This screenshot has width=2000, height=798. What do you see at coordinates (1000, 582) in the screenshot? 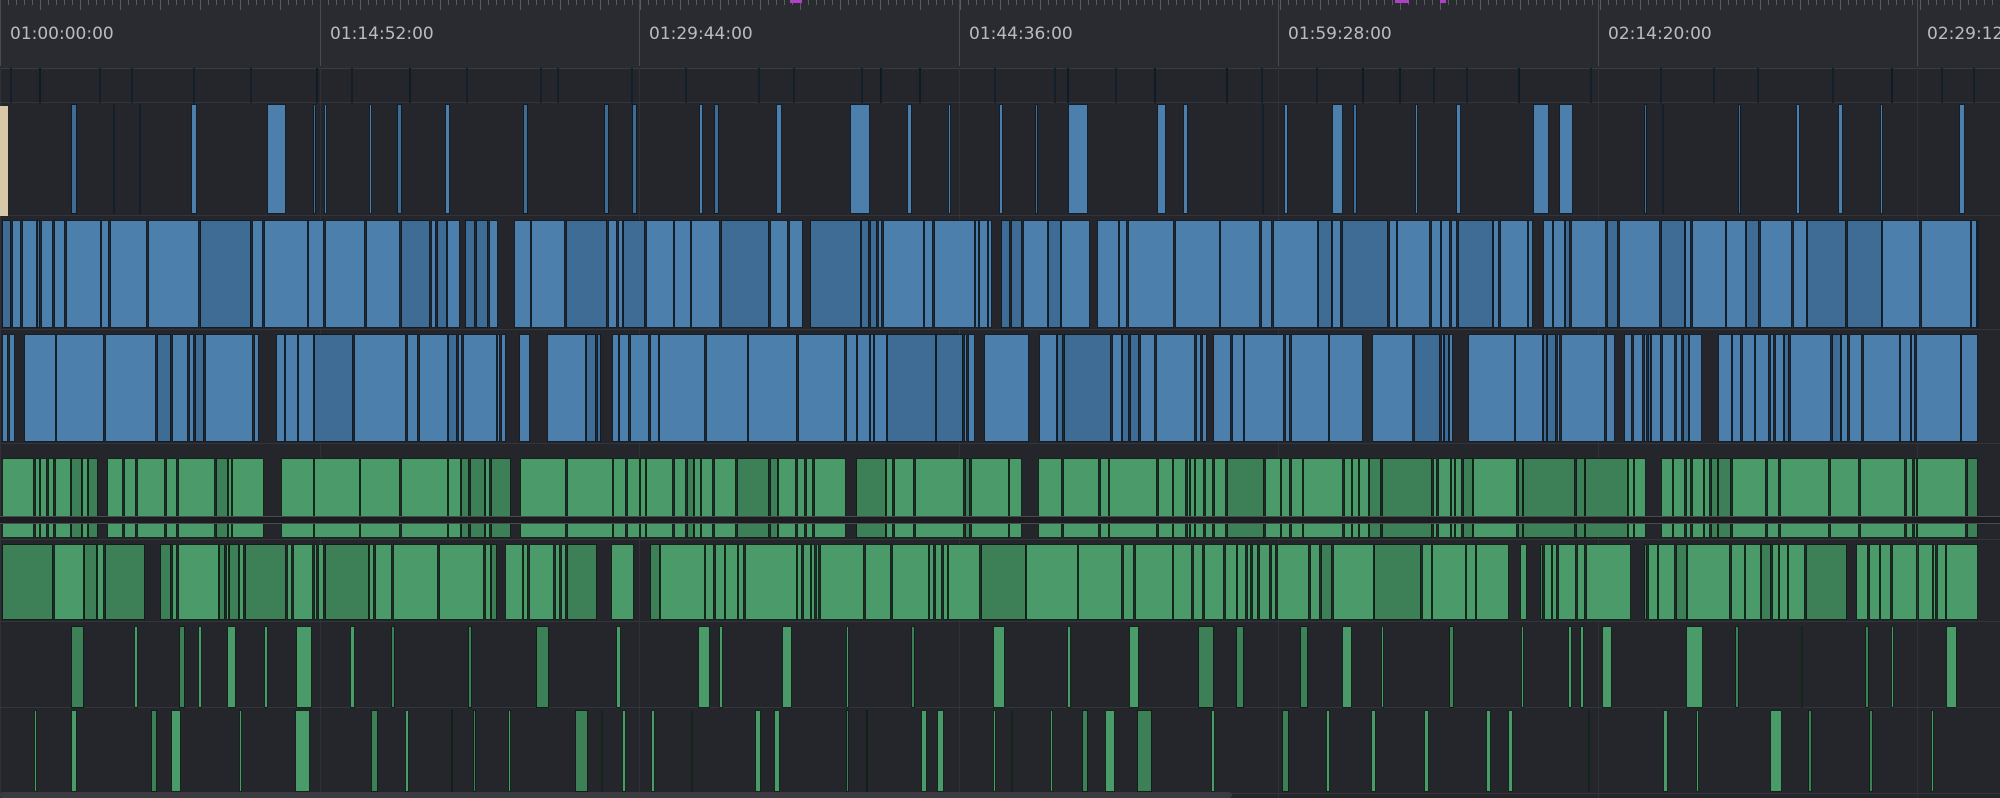
I see `audio-track` at bounding box center [1000, 582].